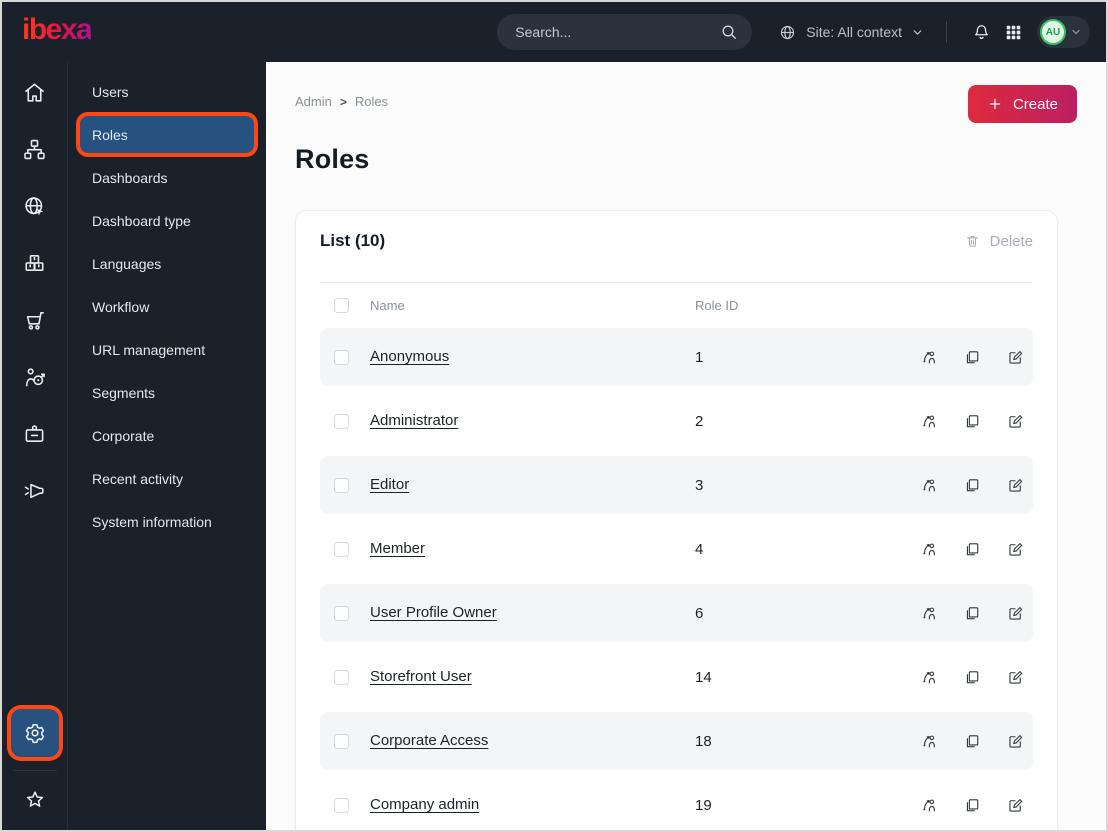 Image resolution: width=1108 pixels, height=832 pixels. What do you see at coordinates (35, 800) in the screenshot?
I see `sidebar-item-bookmarks` at bounding box center [35, 800].